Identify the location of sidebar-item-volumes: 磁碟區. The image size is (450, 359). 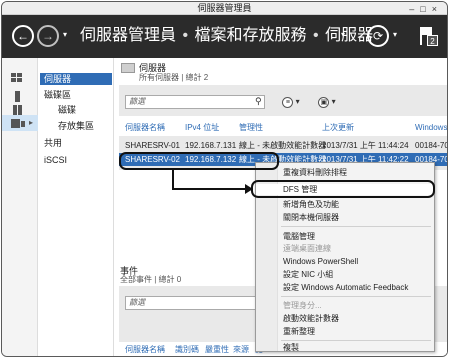
(76, 95).